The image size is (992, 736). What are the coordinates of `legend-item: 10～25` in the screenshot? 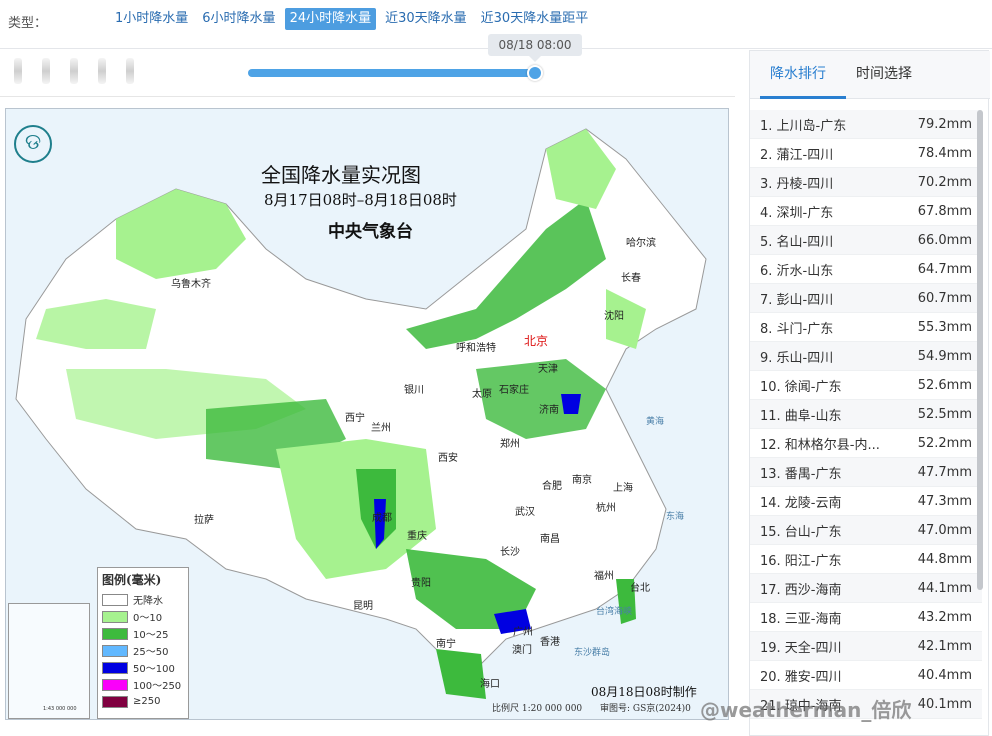 It's located at (143, 633).